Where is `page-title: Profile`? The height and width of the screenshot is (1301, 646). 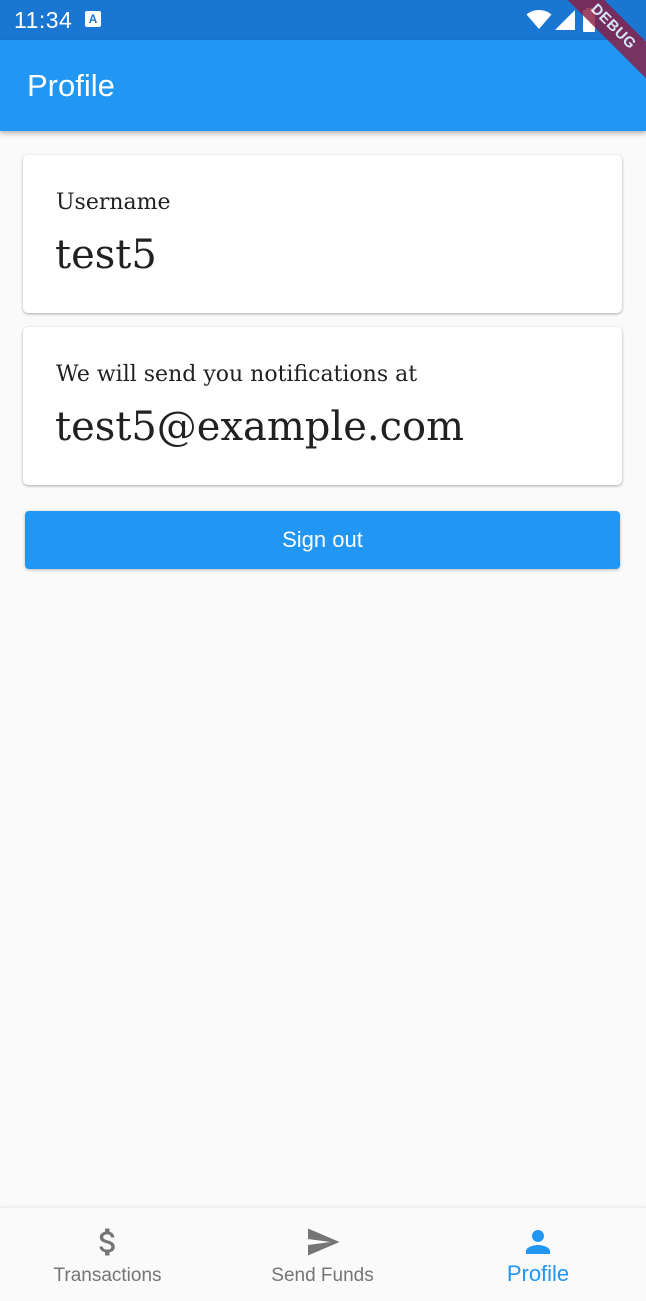 page-title: Profile is located at coordinates (71, 85).